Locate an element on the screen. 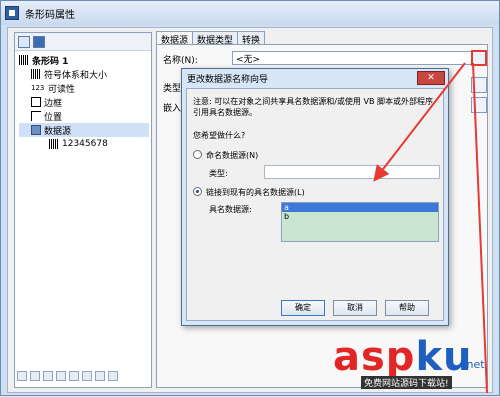 This screenshot has width=500, height=397. watermark-subtitle: 免费网站源码下载站! is located at coordinates (406, 382).